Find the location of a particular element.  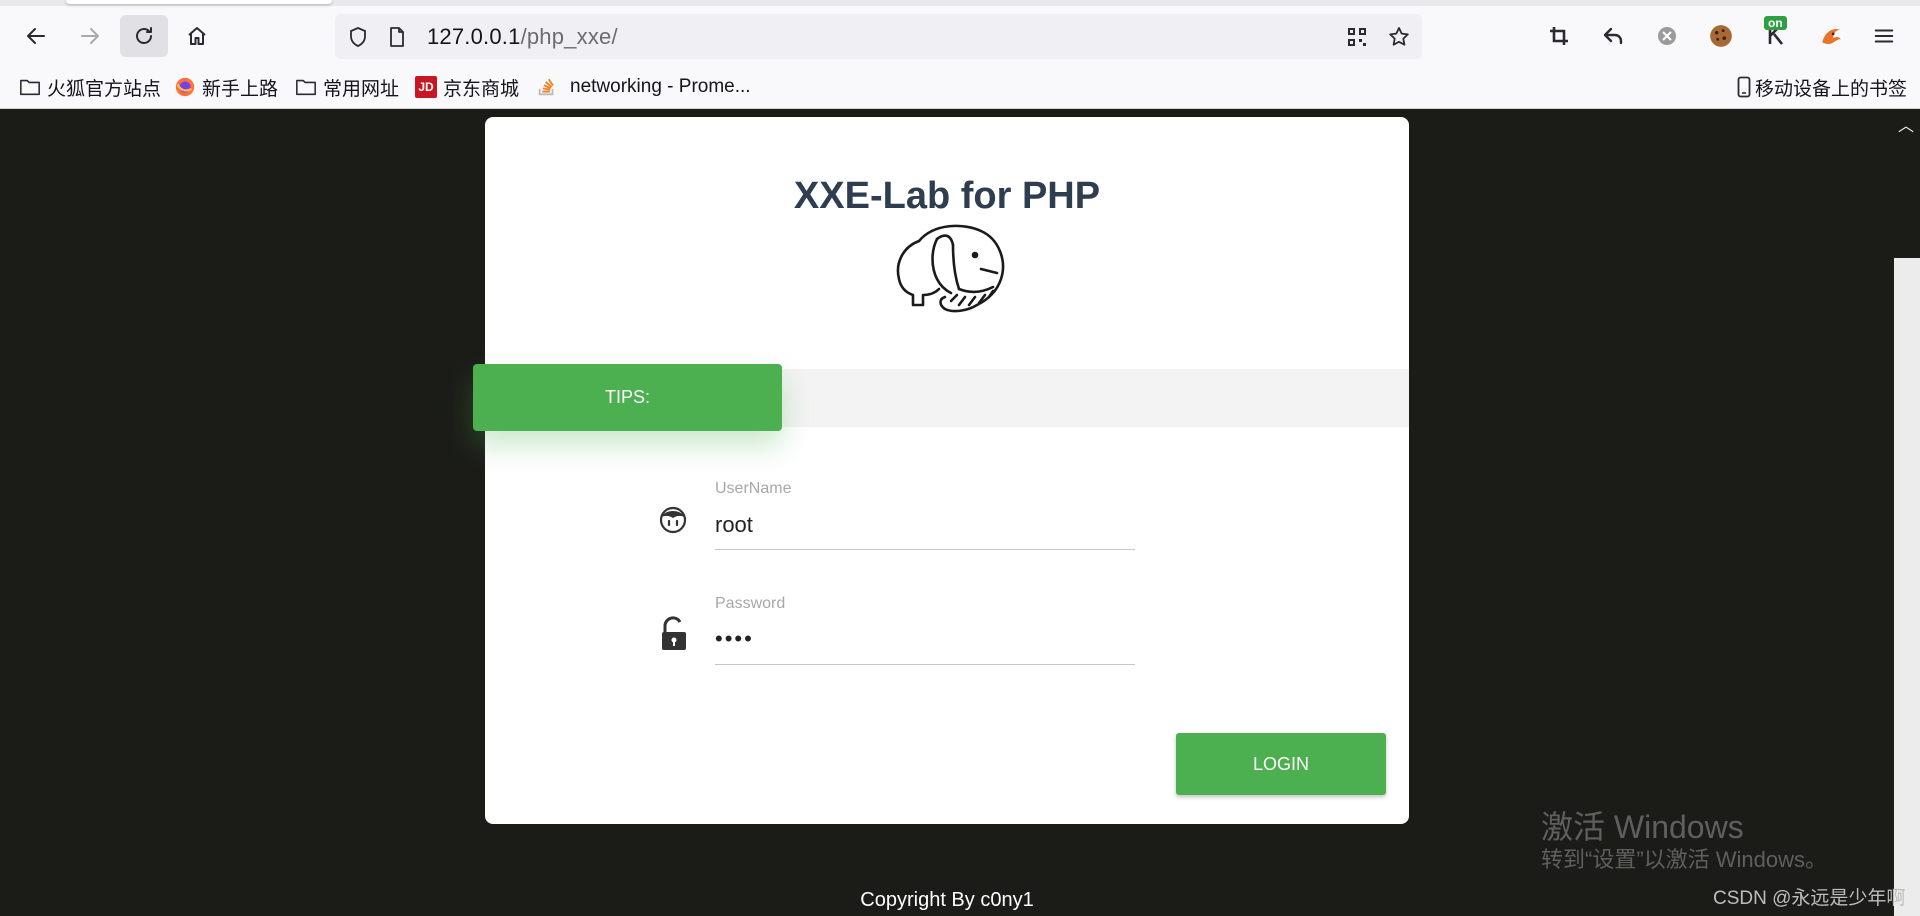

crop-icon is located at coordinates (1559, 36).